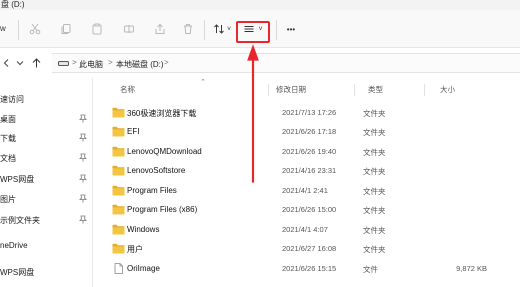 This screenshot has height=287, width=520. Describe the element at coordinates (306, 230) in the screenshot. I see `file-row: Windows 2021/4/1 4:07 文件夹` at that location.